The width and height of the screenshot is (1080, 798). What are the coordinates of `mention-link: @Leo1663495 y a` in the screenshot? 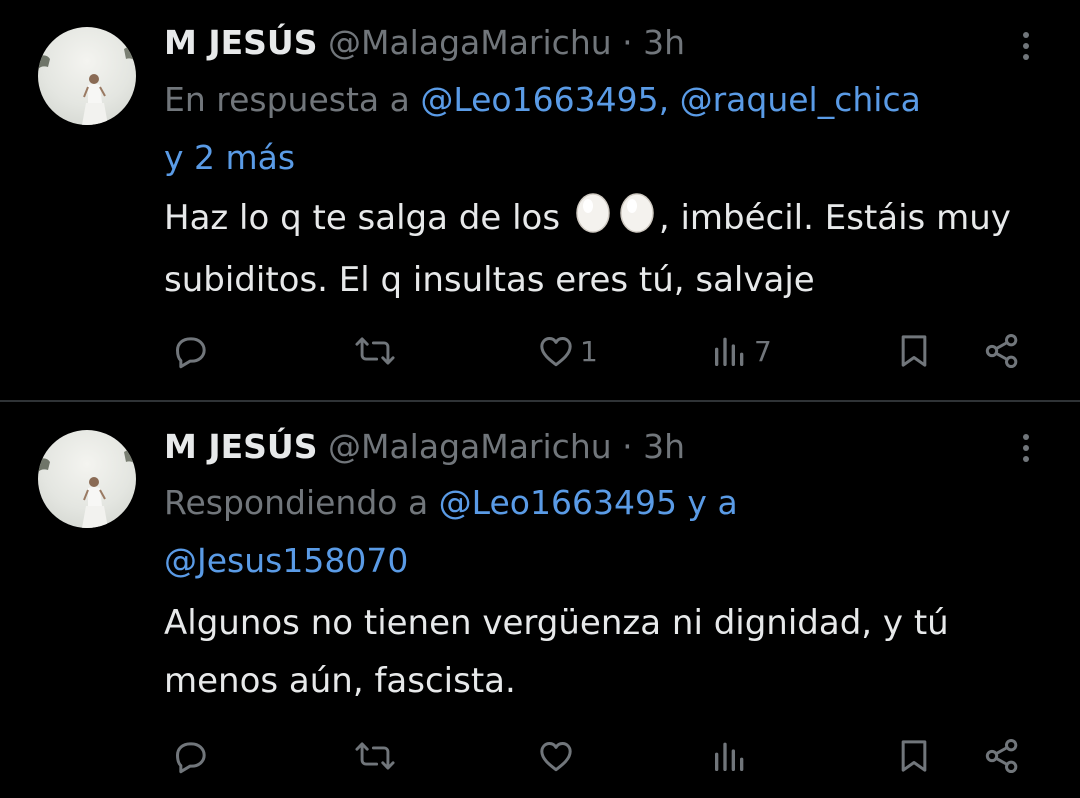 It's located at (588, 502).